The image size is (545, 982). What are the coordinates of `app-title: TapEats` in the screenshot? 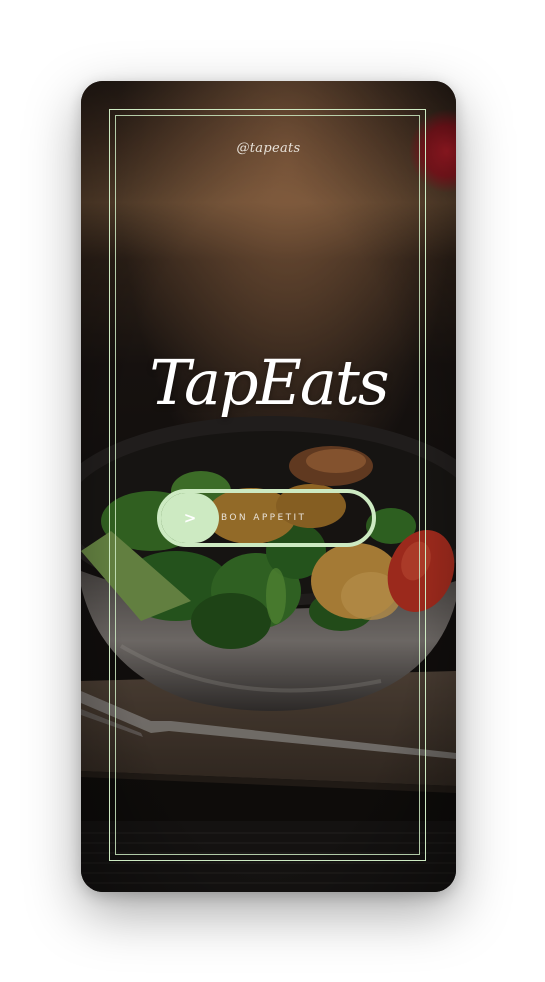 It's located at (269, 382).